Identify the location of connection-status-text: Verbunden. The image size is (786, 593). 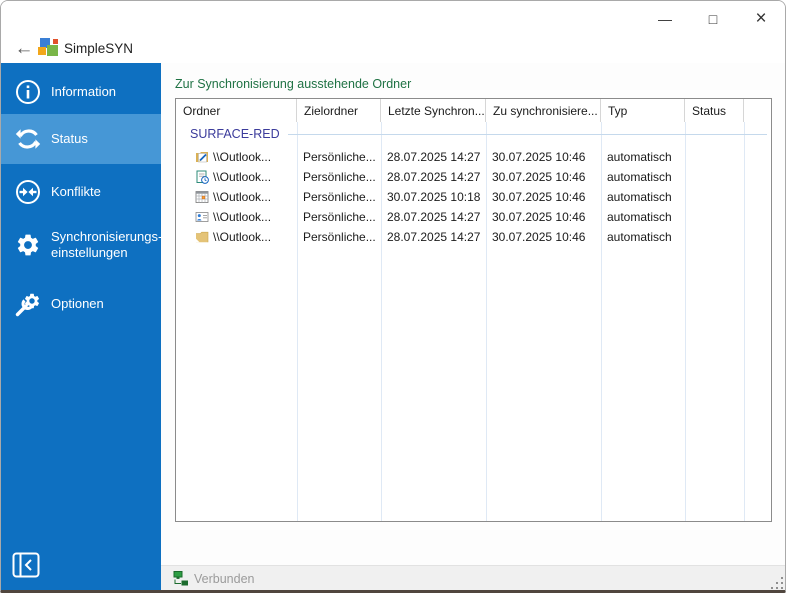
(224, 579).